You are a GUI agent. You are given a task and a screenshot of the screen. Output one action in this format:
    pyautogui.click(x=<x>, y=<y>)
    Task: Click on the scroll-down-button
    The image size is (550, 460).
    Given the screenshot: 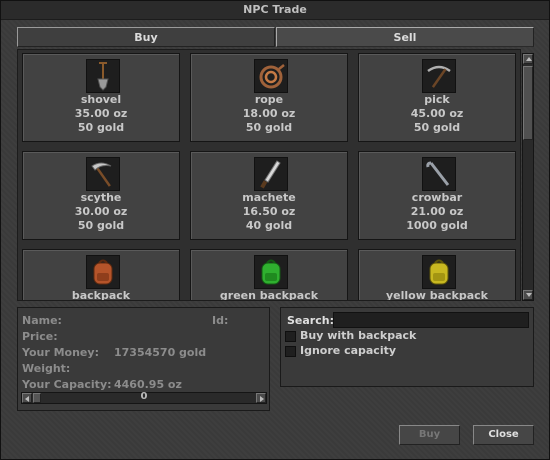 What is the action you would take?
    pyautogui.click(x=528, y=295)
    